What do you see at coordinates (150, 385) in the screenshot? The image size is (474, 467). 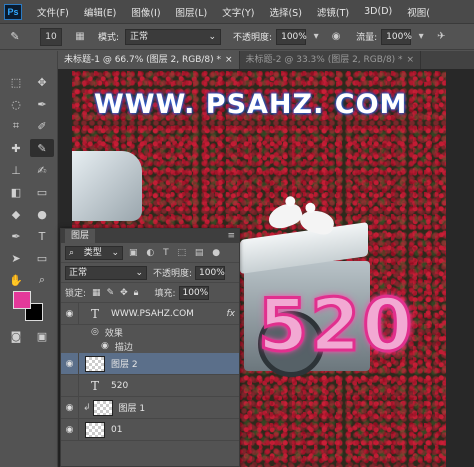 I see `layer-row-520: T 520` at bounding box center [150, 385].